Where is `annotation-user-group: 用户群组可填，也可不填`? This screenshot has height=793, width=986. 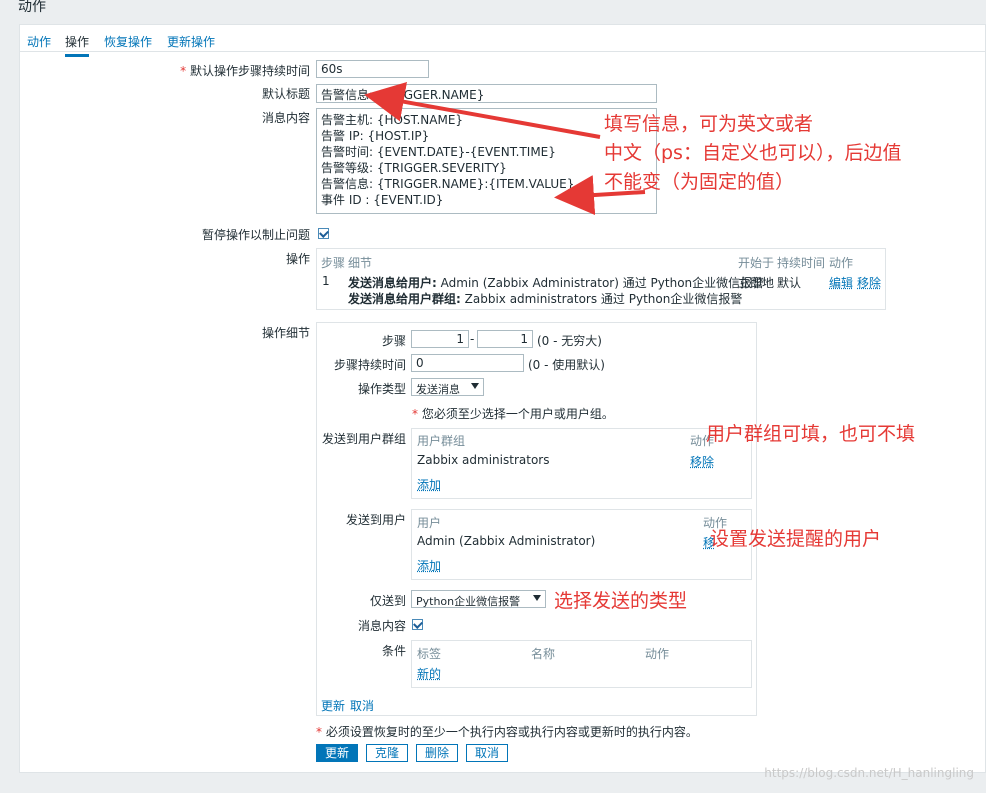
annotation-user-group: 用户群组可填，也可不填 is located at coordinates (811, 434).